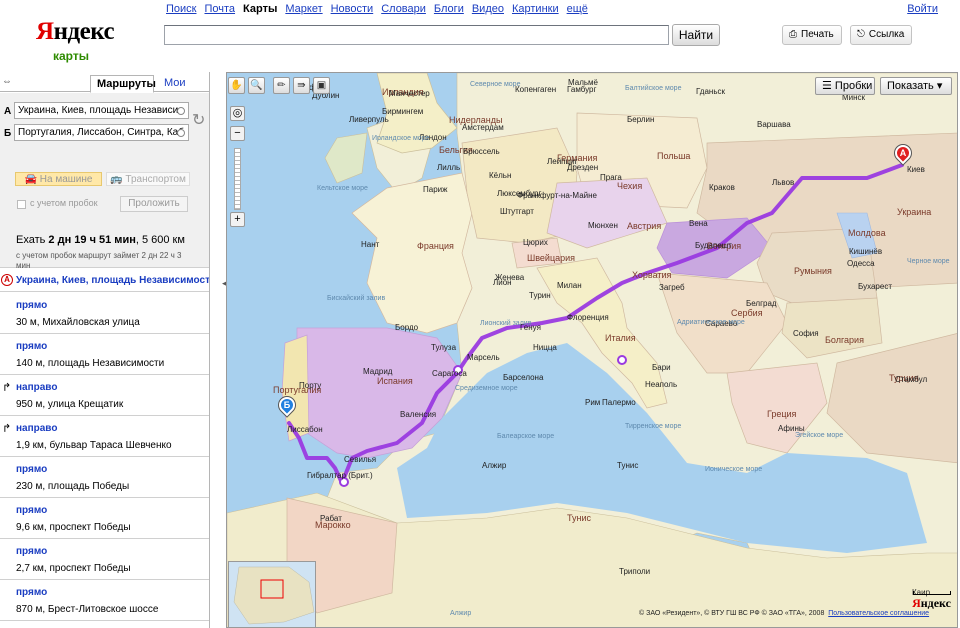  I want to click on route-tool-icon: ⇛, so click(301, 85).